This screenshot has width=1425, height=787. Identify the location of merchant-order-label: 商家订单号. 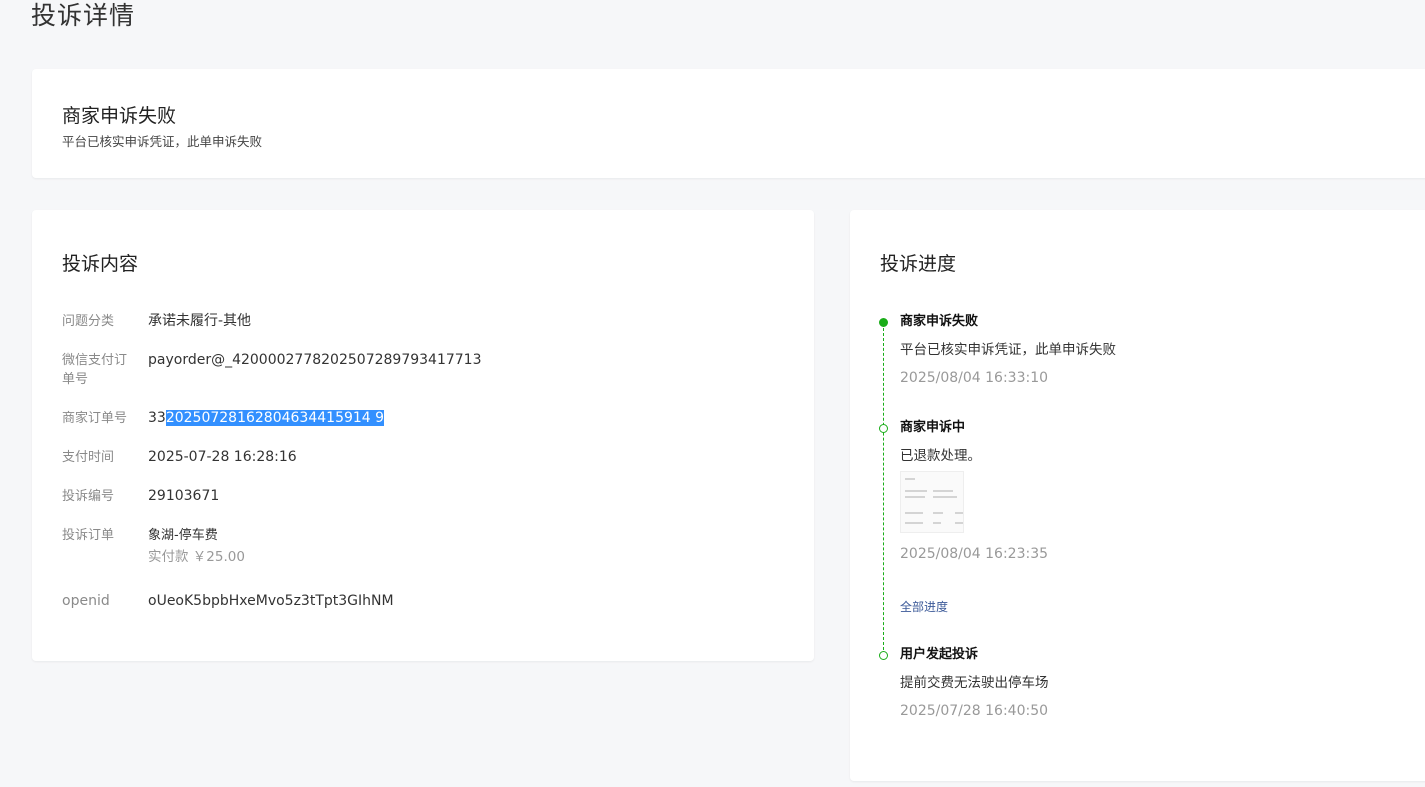
(95, 418).